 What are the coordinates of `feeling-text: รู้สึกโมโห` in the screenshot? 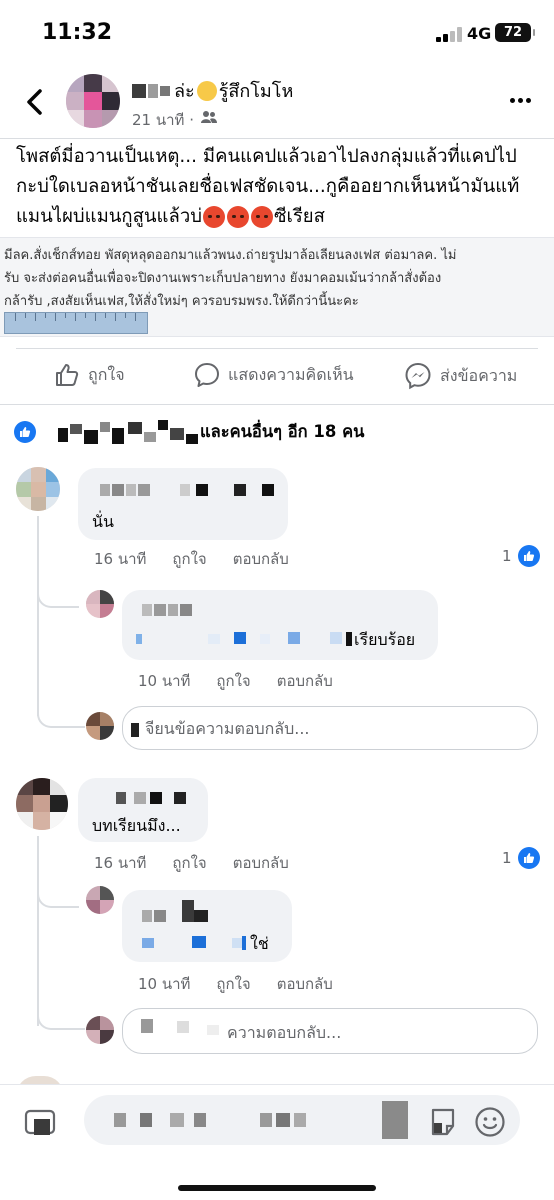 It's located at (256, 91).